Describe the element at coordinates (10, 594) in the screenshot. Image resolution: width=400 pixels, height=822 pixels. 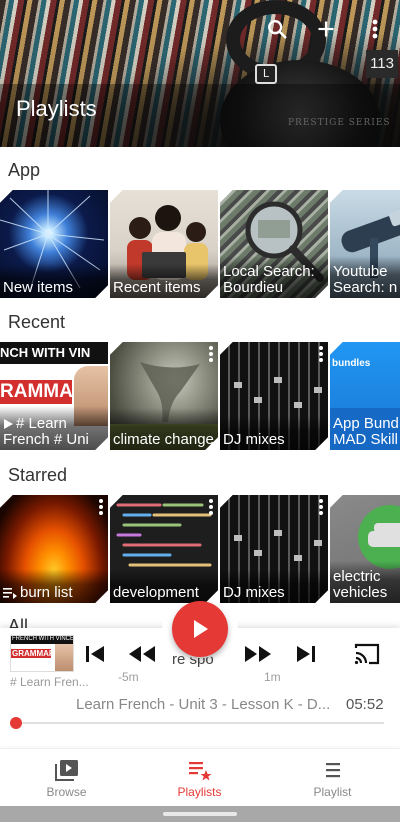
I see `playlist-indicator-icon` at that location.